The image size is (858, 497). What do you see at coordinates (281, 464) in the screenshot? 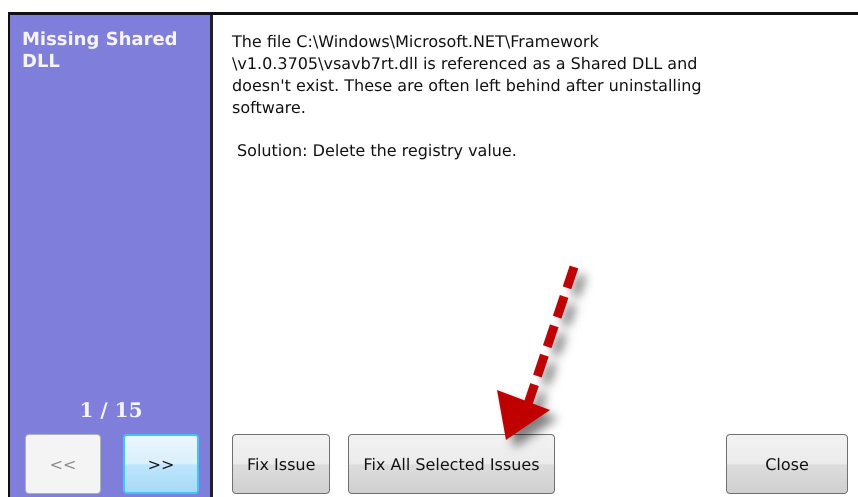
I see `action-button: Fix Issue` at bounding box center [281, 464].